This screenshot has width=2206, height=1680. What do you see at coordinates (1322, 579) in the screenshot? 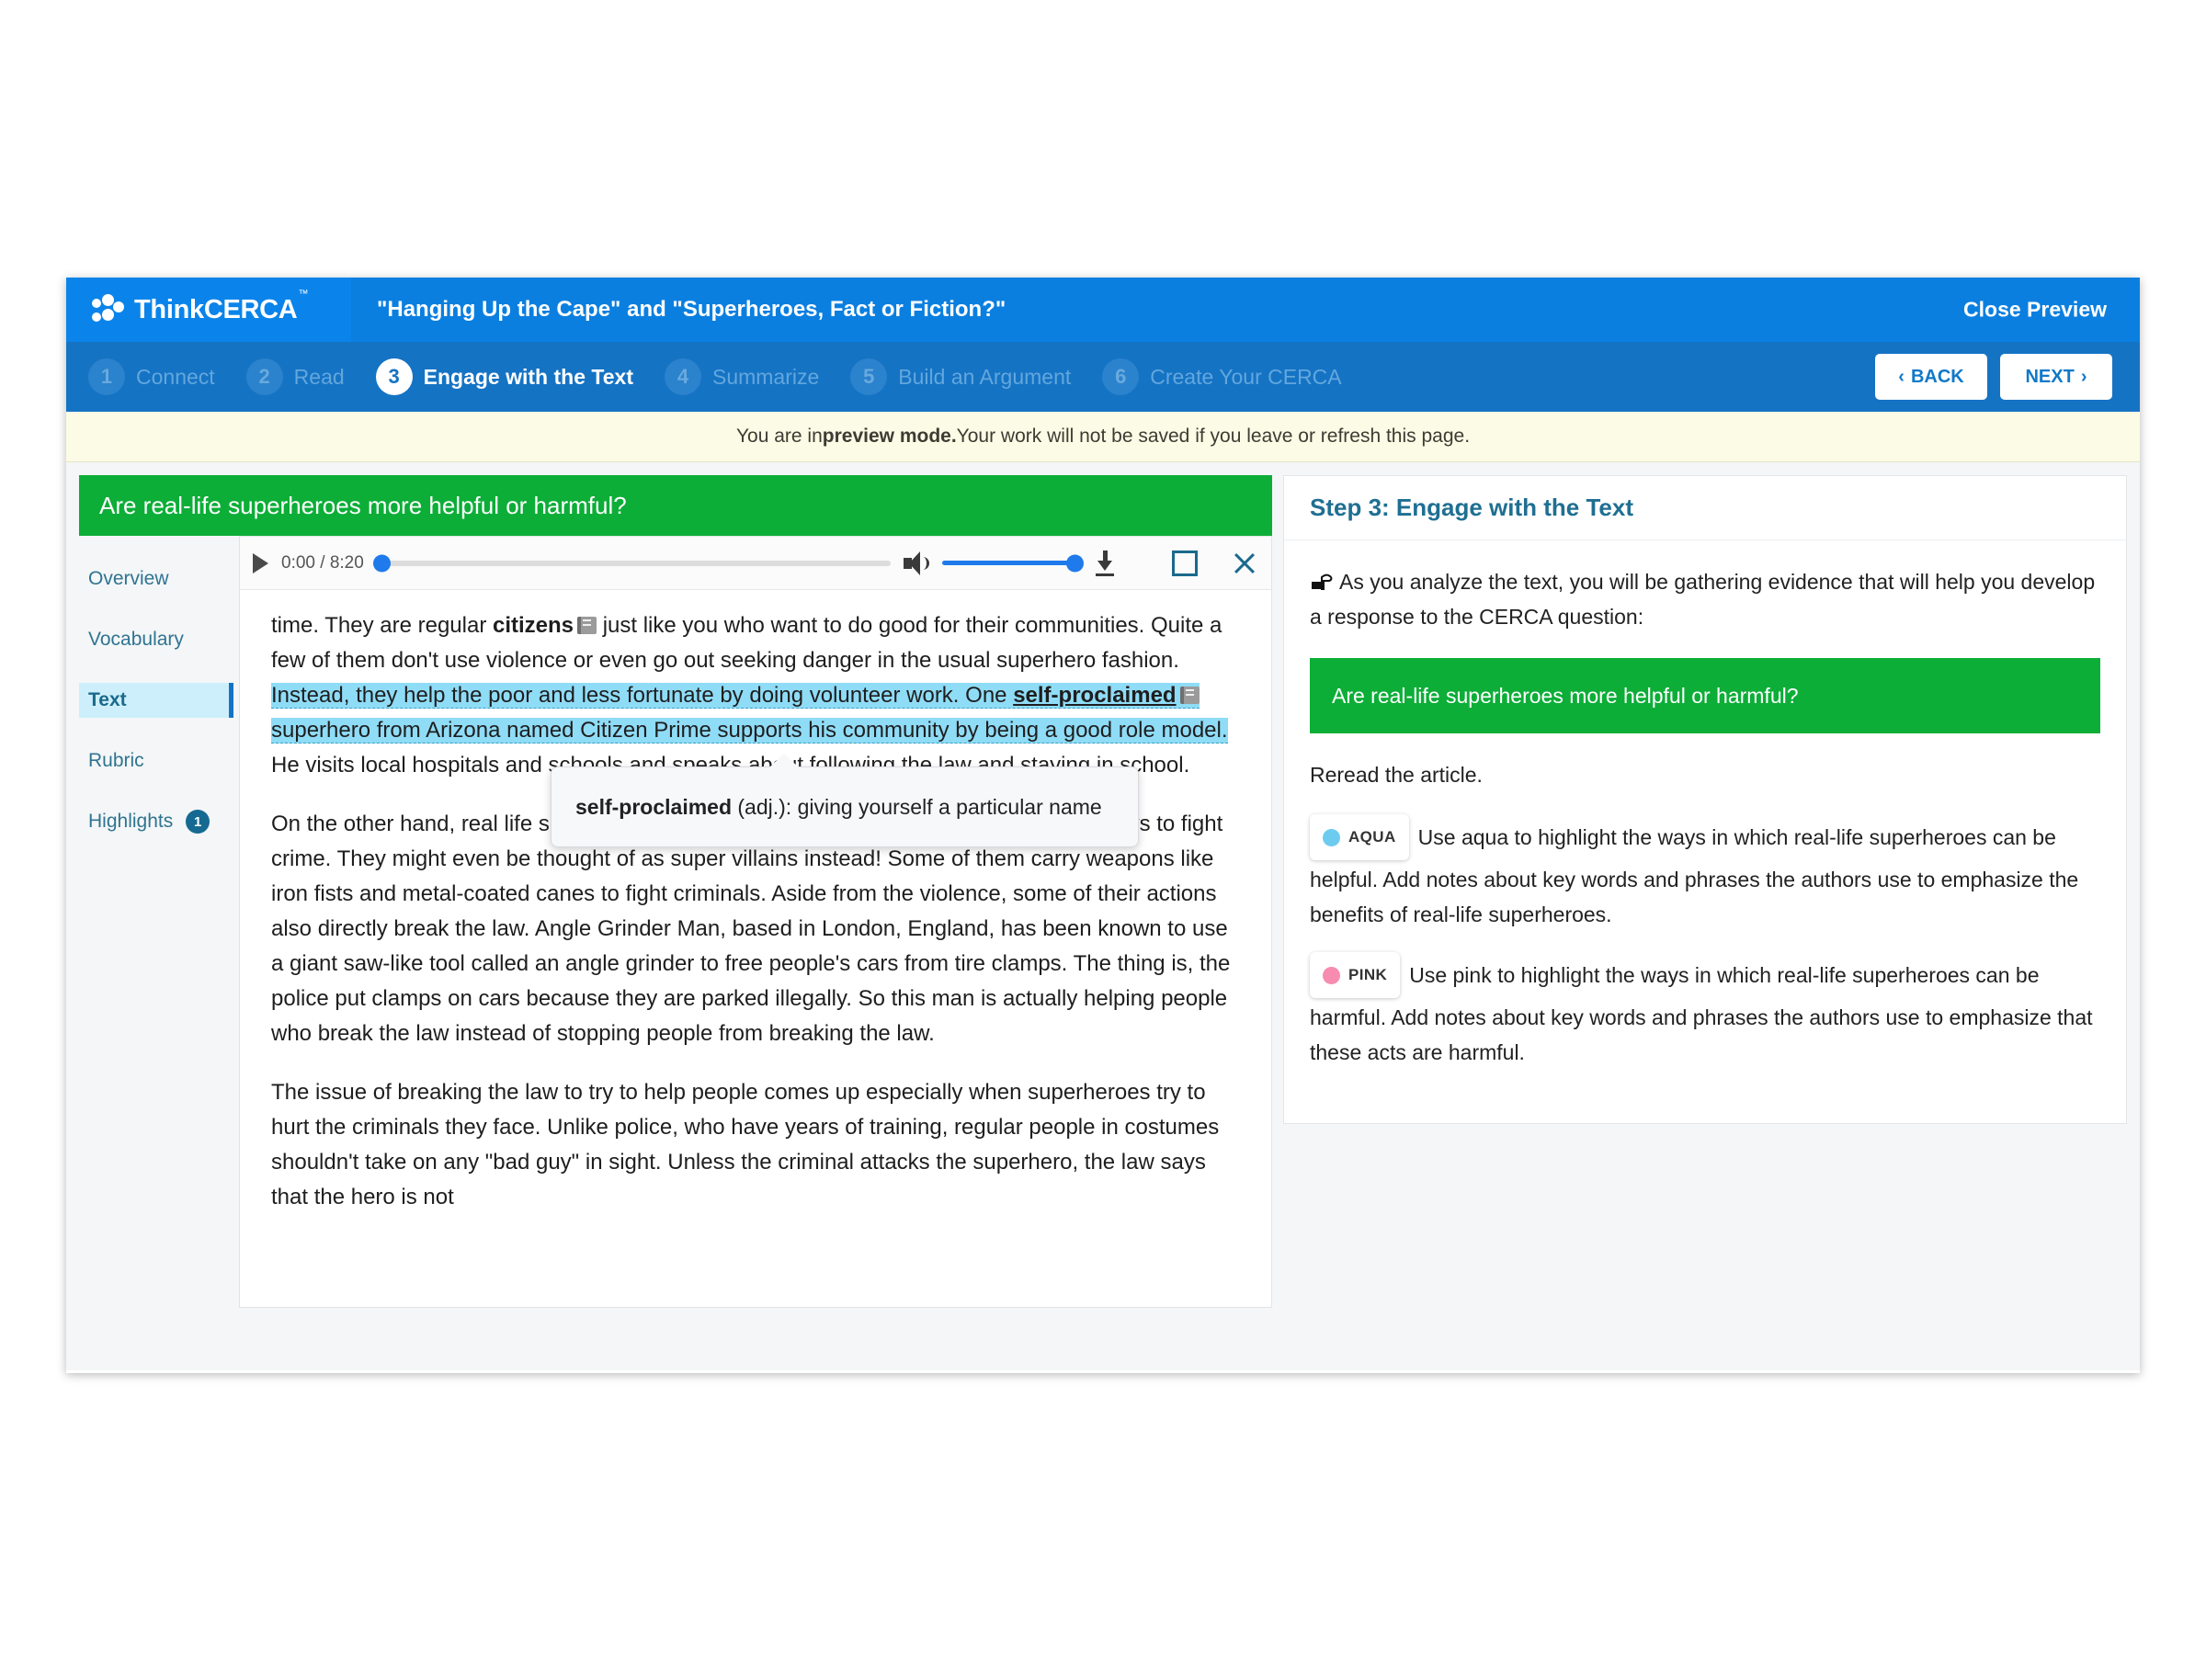
I see `pointing-hand-icon` at bounding box center [1322, 579].